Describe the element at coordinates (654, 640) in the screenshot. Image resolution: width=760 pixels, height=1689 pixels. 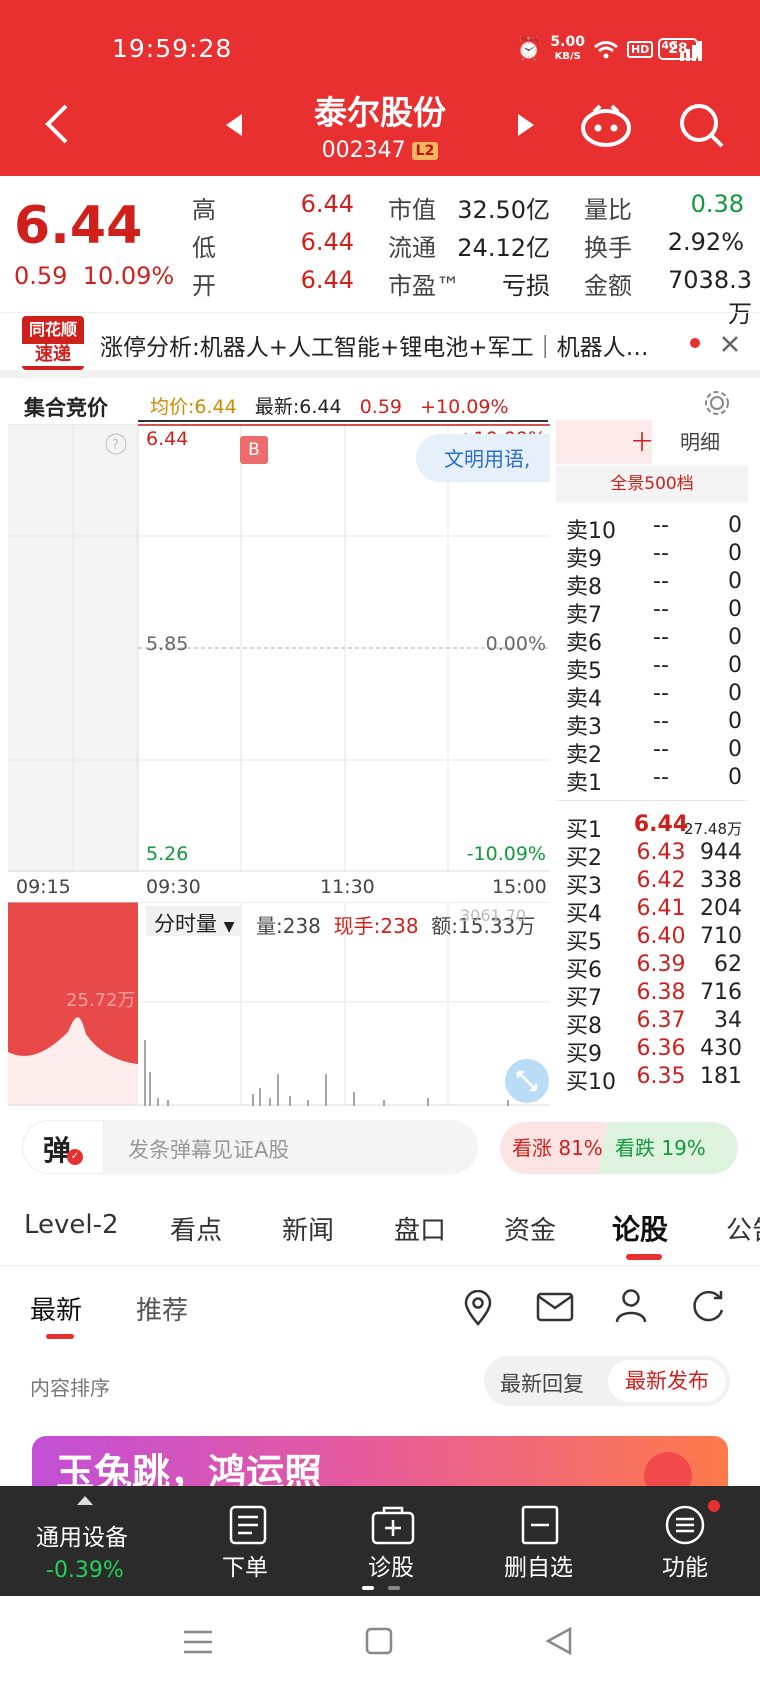
I see `sell-row: 卖6 -- 0` at that location.